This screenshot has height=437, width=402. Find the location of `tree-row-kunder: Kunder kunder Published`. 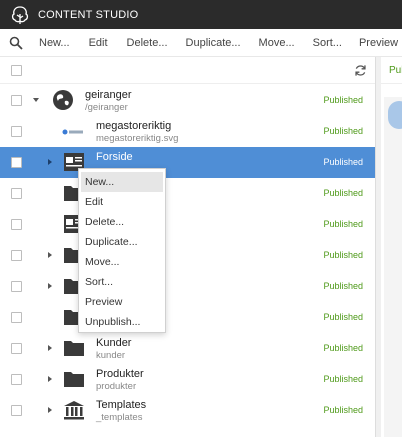

tree-row-kunder: Kunder kunder Published is located at coordinates (187, 348).